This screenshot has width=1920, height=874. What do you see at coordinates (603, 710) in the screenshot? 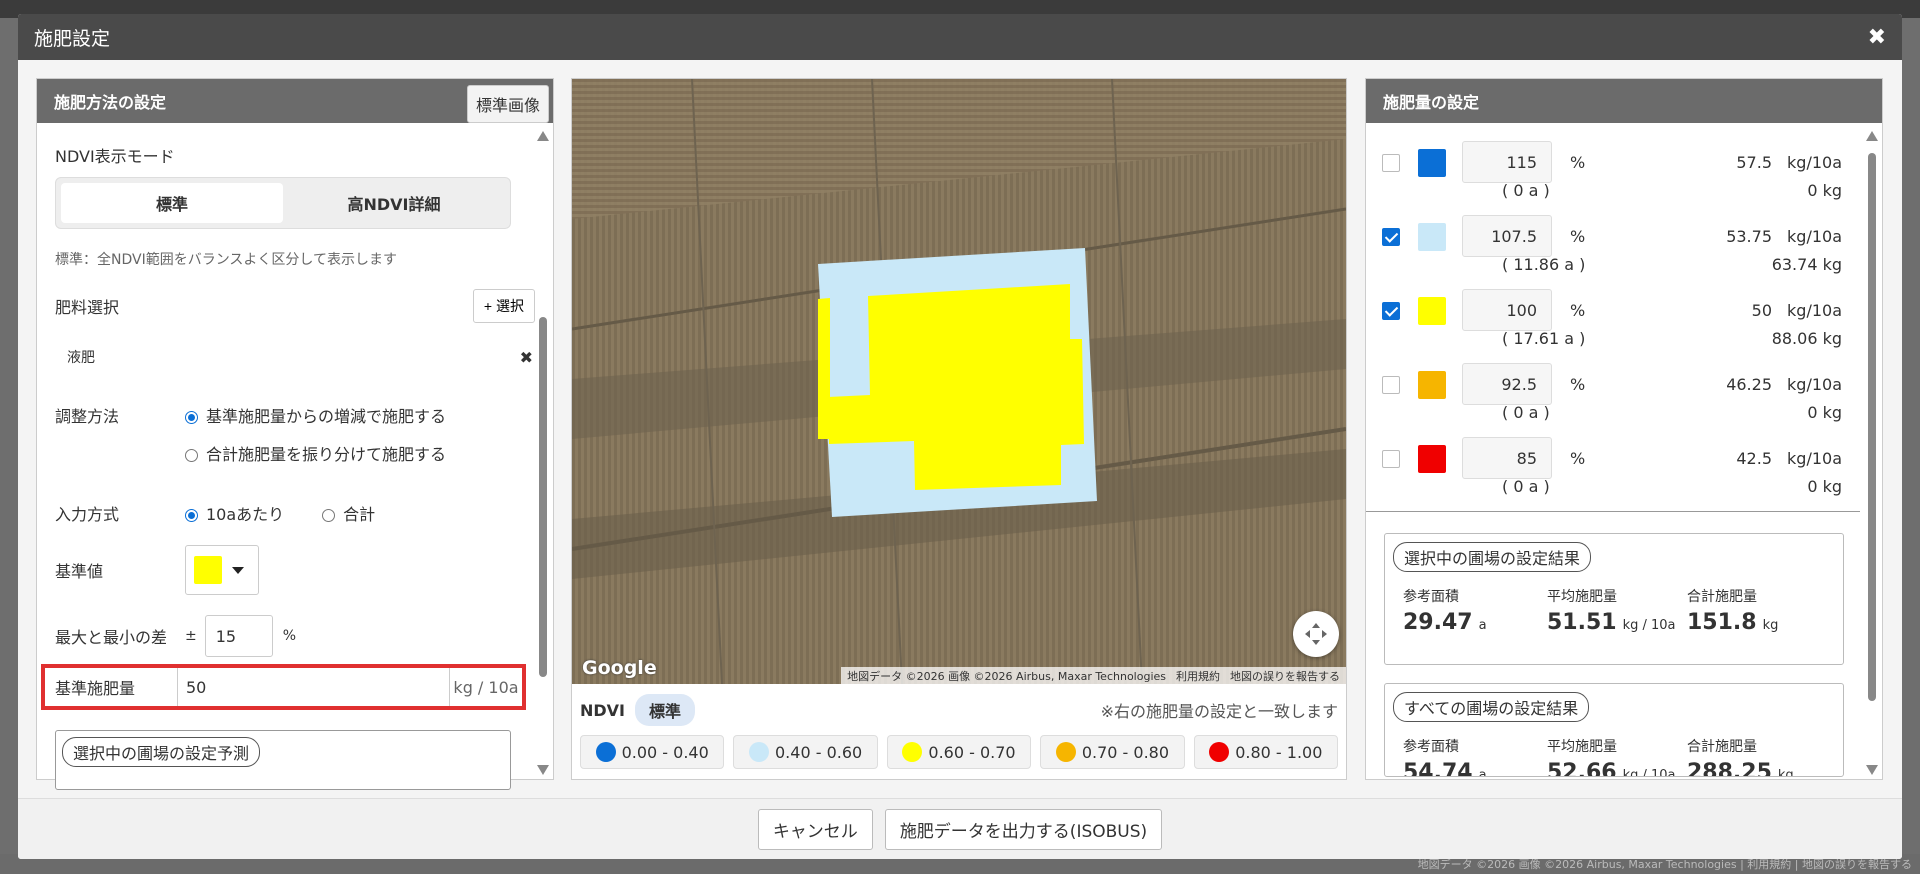
I see `ndvi-label: NDVI` at bounding box center [603, 710].